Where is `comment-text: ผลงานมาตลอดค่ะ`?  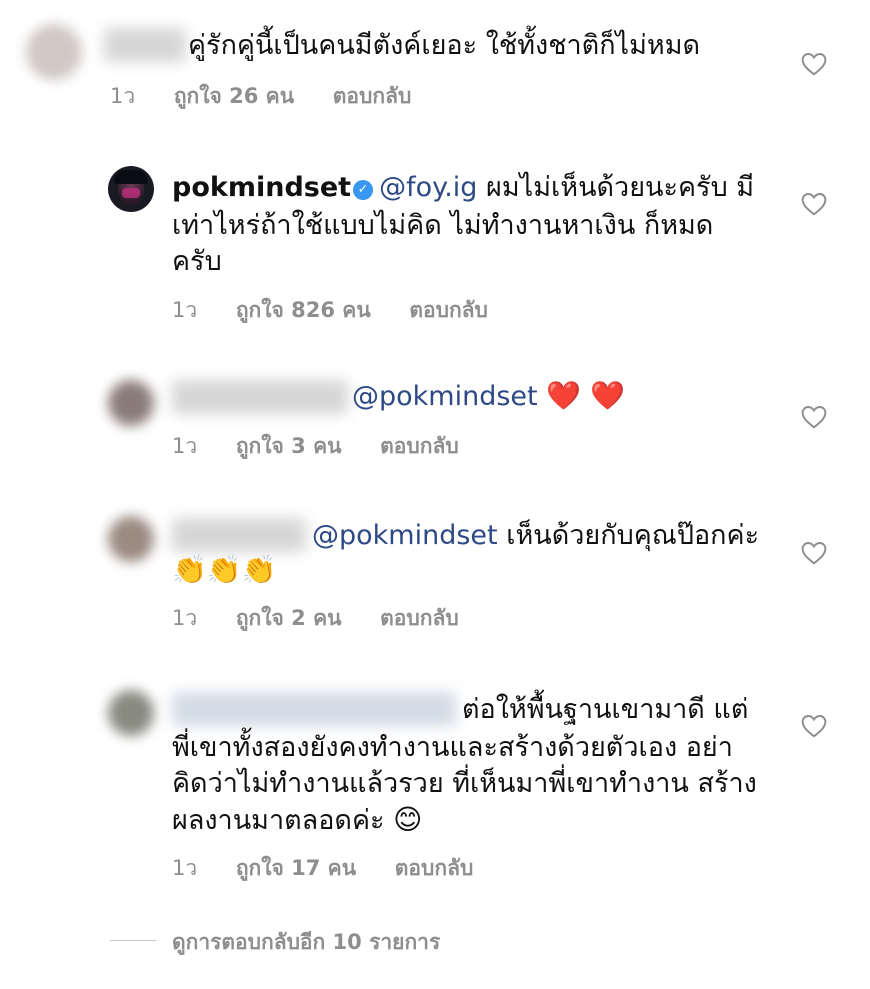
comment-text: ผลงานมาตลอดค่ะ is located at coordinates (278, 820).